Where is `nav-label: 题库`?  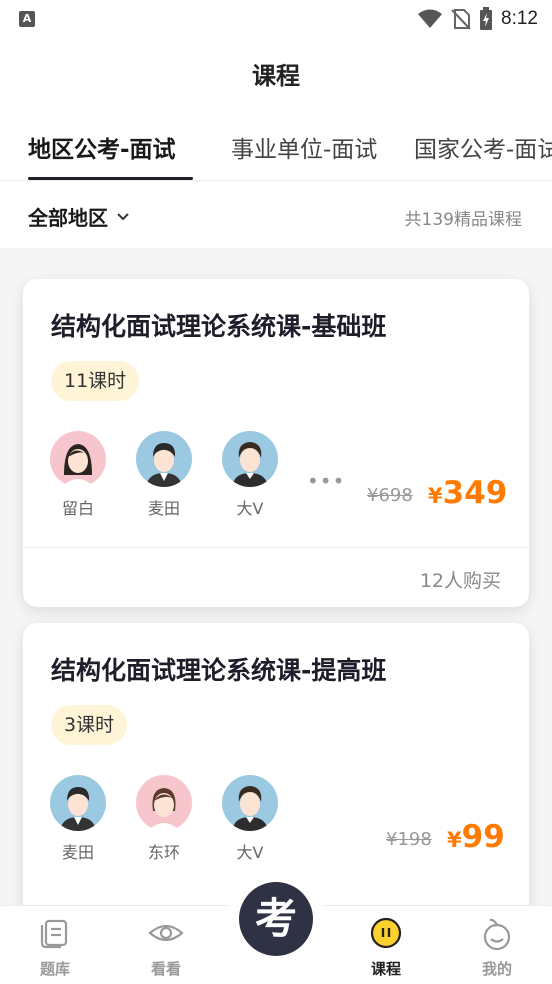
nav-label: 题库 is located at coordinates (54, 969).